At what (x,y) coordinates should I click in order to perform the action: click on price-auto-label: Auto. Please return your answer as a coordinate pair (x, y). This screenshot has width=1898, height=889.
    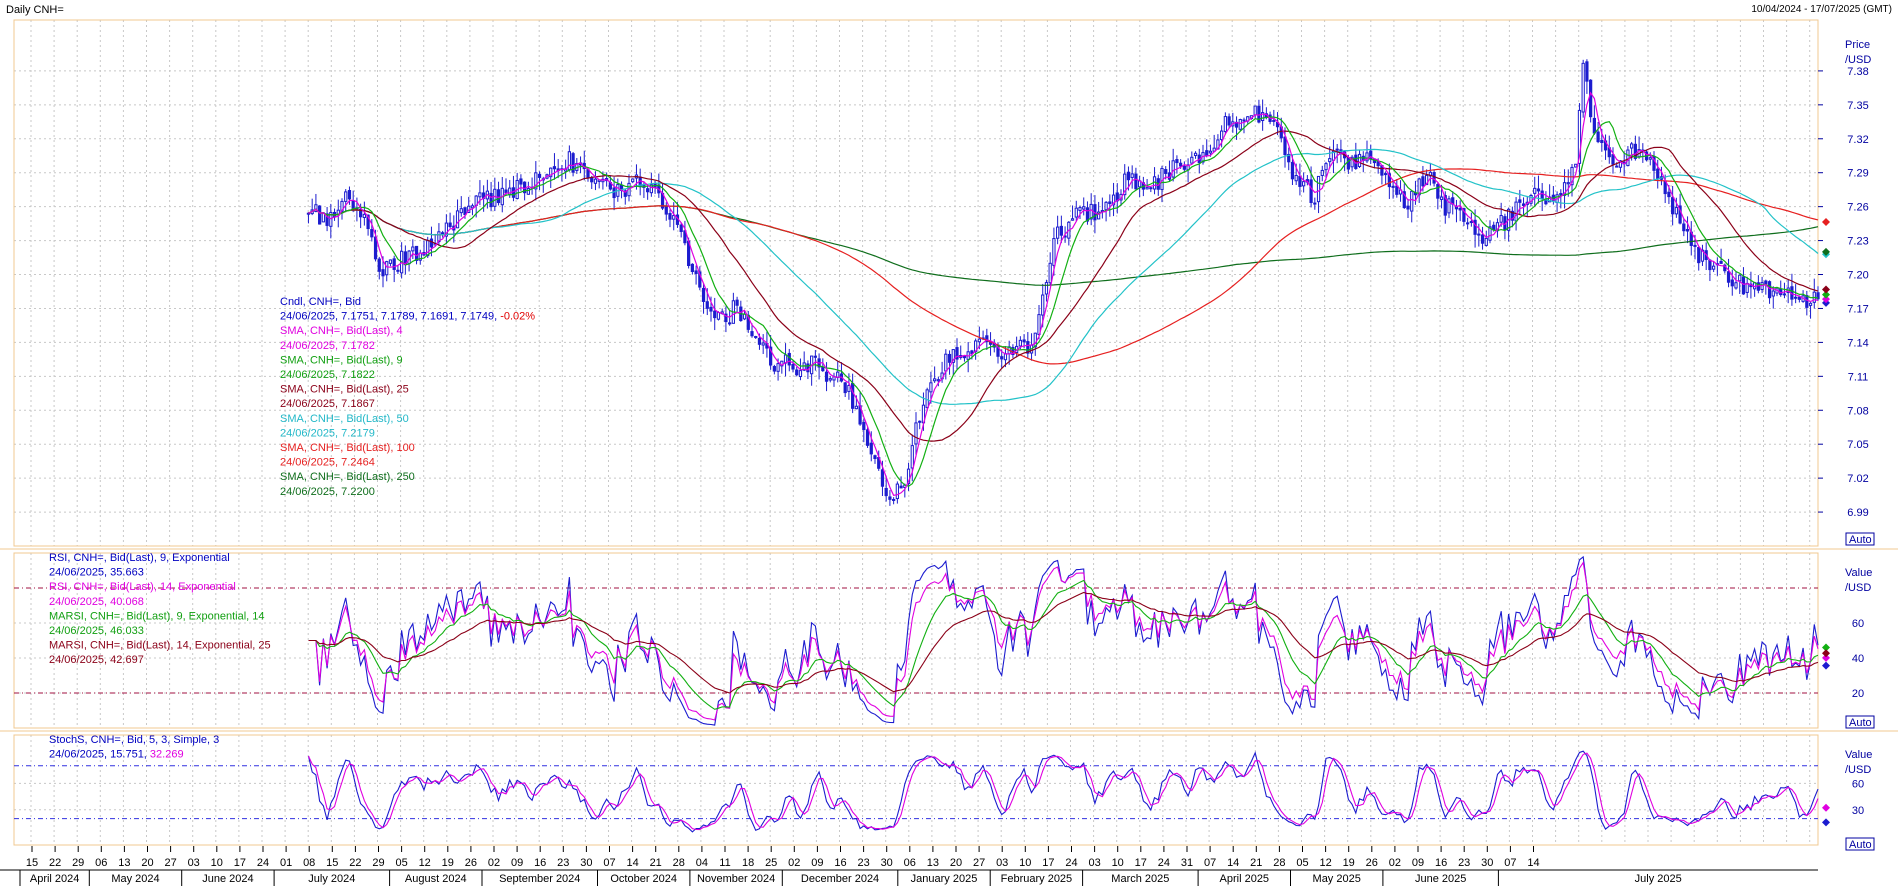
    Looking at the image, I should click on (1860, 540).